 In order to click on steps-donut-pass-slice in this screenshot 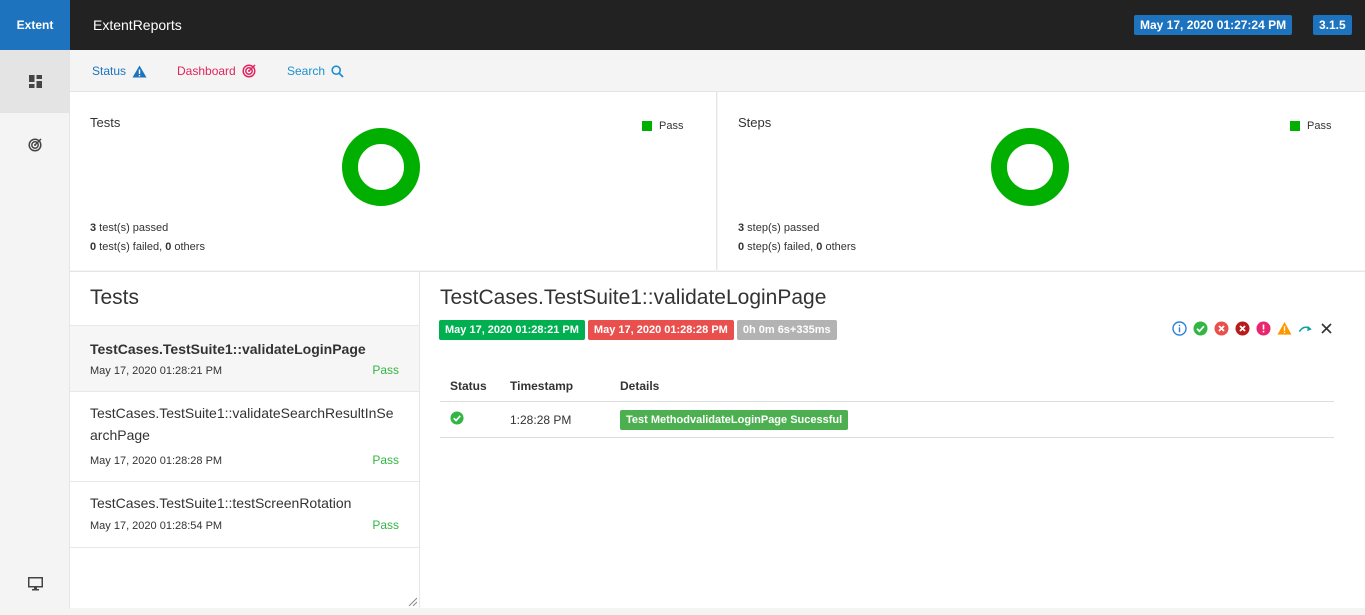, I will do `click(1030, 167)`.